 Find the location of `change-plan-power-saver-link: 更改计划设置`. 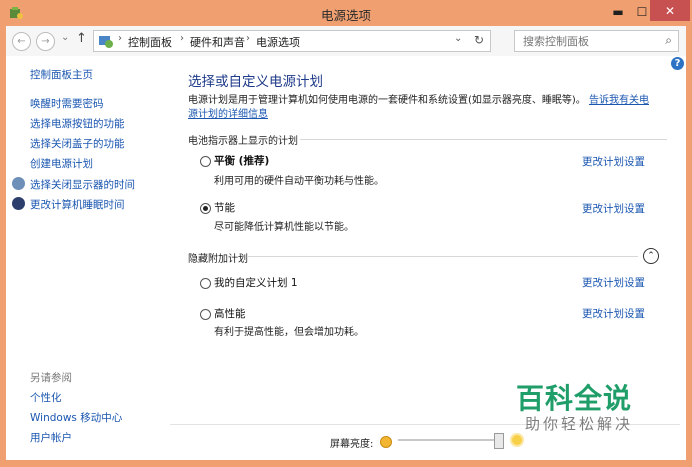

change-plan-power-saver-link: 更改计划设置 is located at coordinates (613, 208).